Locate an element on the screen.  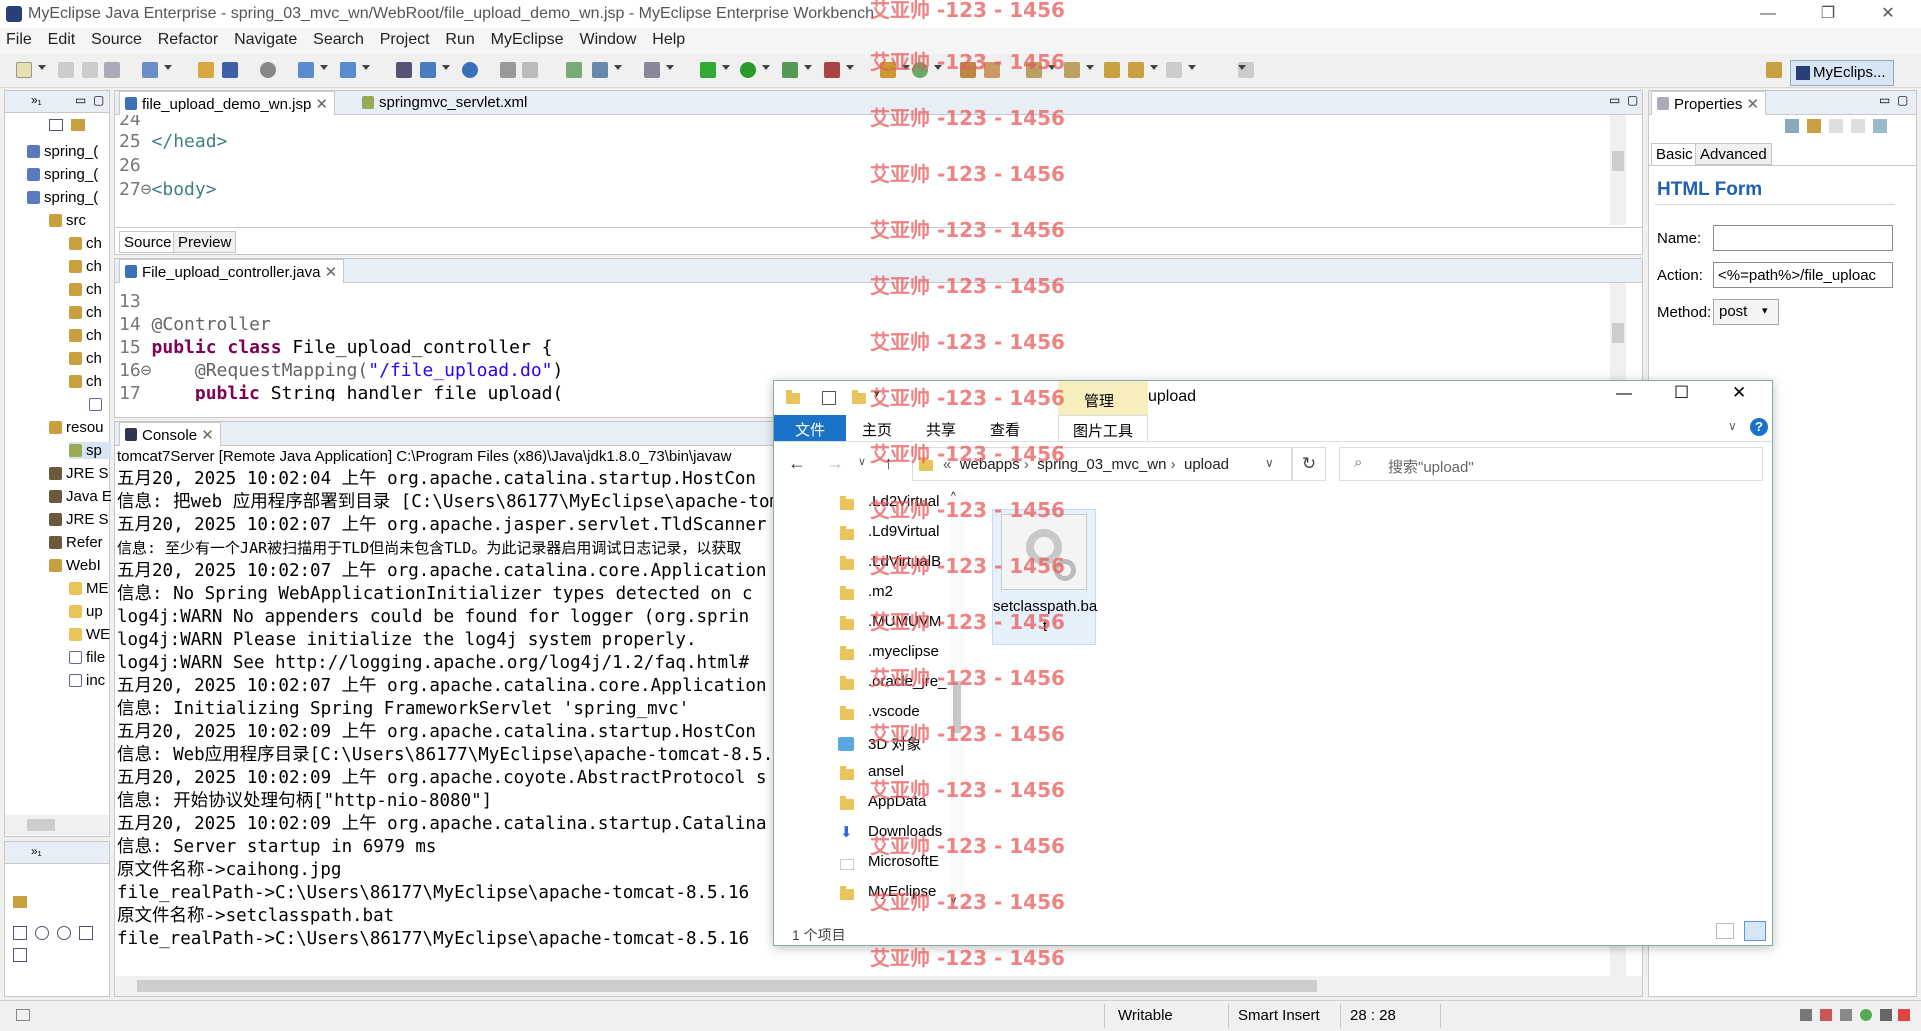
ribbon-view-tab: 查看 is located at coordinates (1005, 429).